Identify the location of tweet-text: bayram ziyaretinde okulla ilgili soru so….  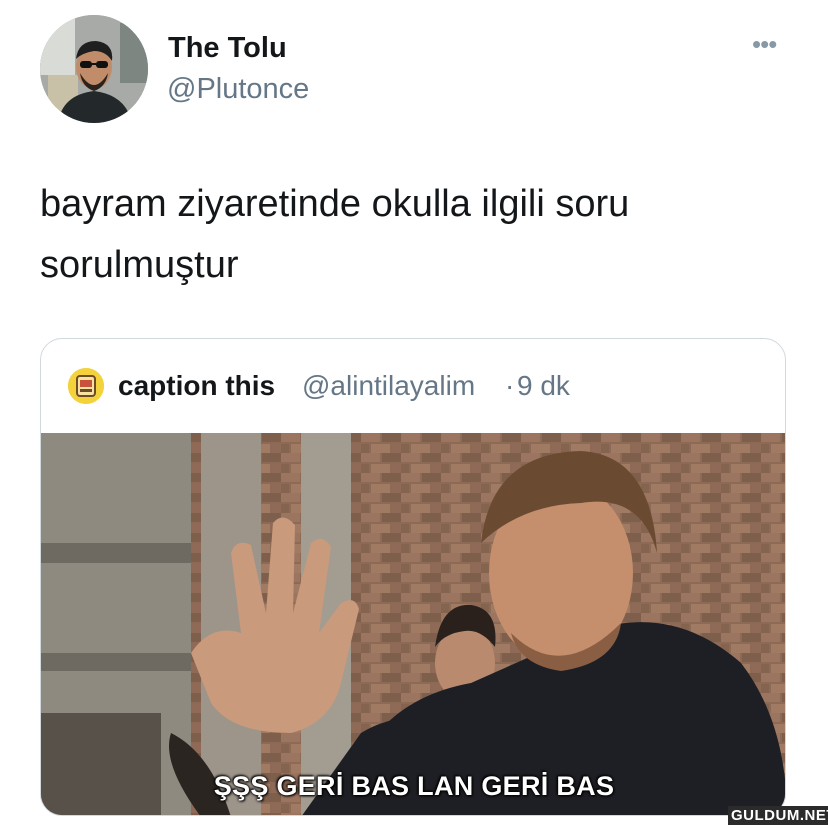
(410, 235).